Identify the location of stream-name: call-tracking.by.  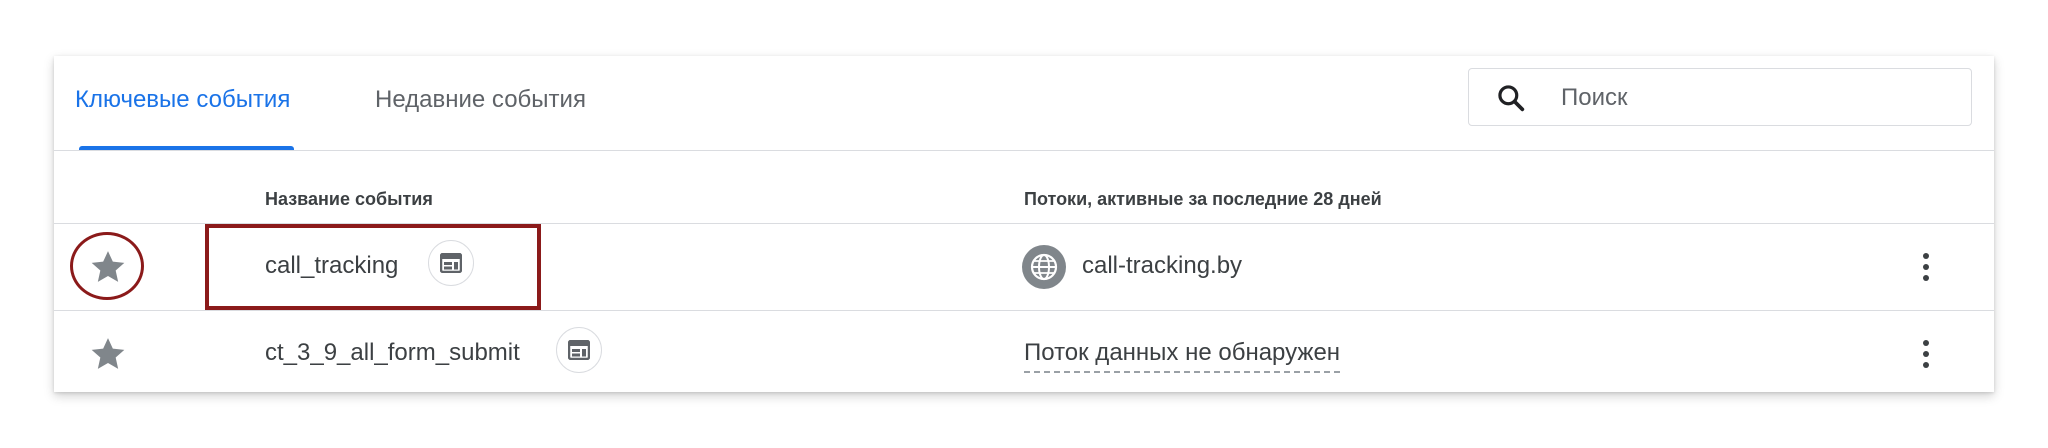
(1162, 265).